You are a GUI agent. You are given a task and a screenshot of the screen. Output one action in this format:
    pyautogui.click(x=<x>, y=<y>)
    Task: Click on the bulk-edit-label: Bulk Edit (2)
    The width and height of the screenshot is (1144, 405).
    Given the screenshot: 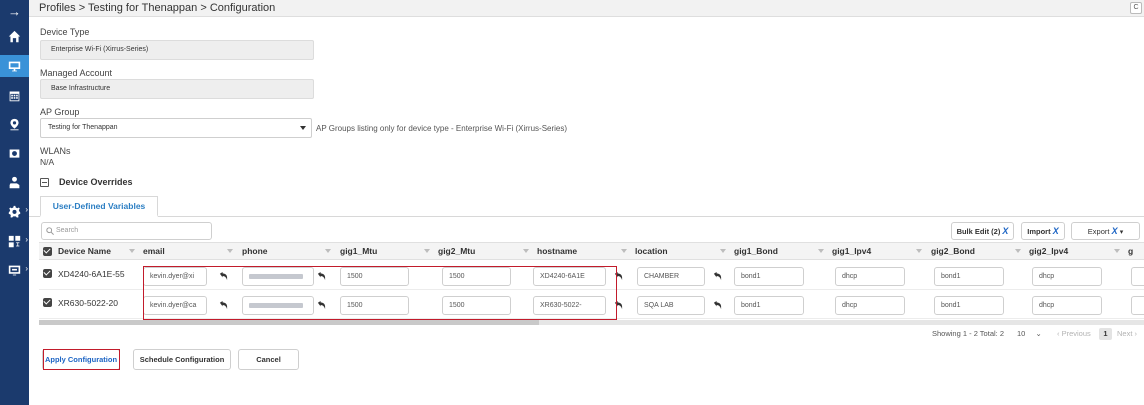 What is the action you would take?
    pyautogui.click(x=978, y=231)
    